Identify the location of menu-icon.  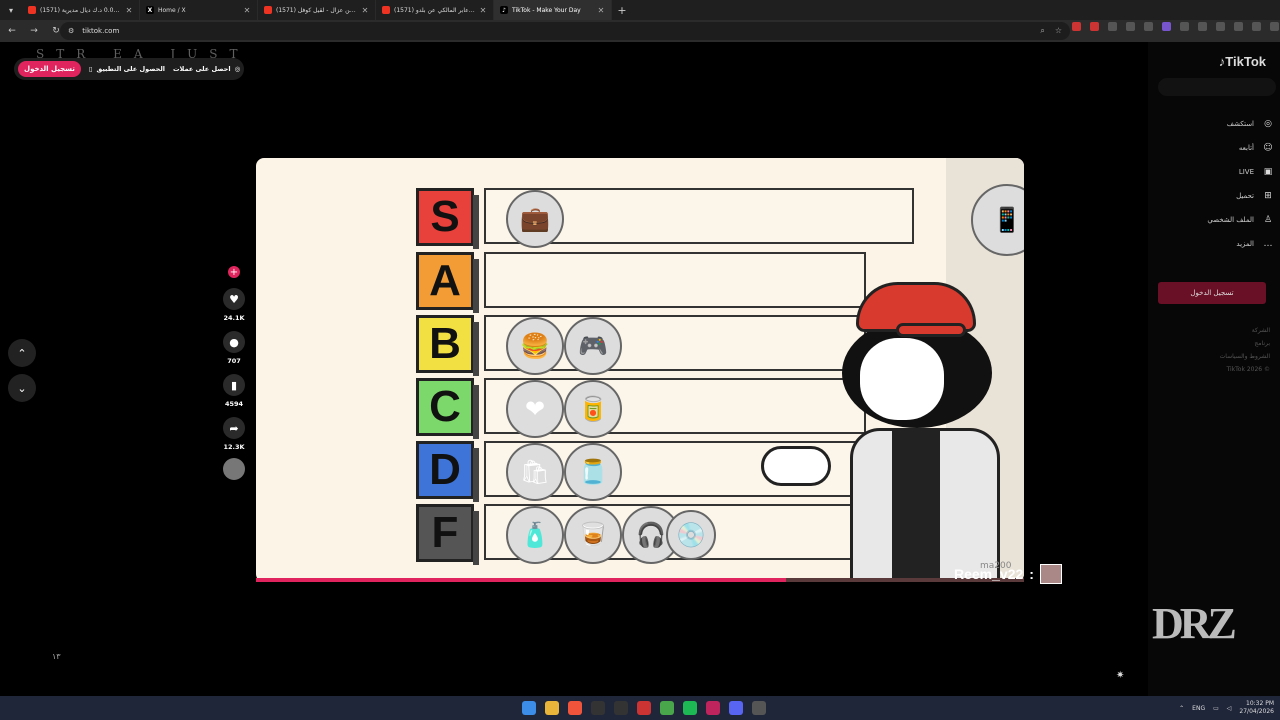
(1274, 26).